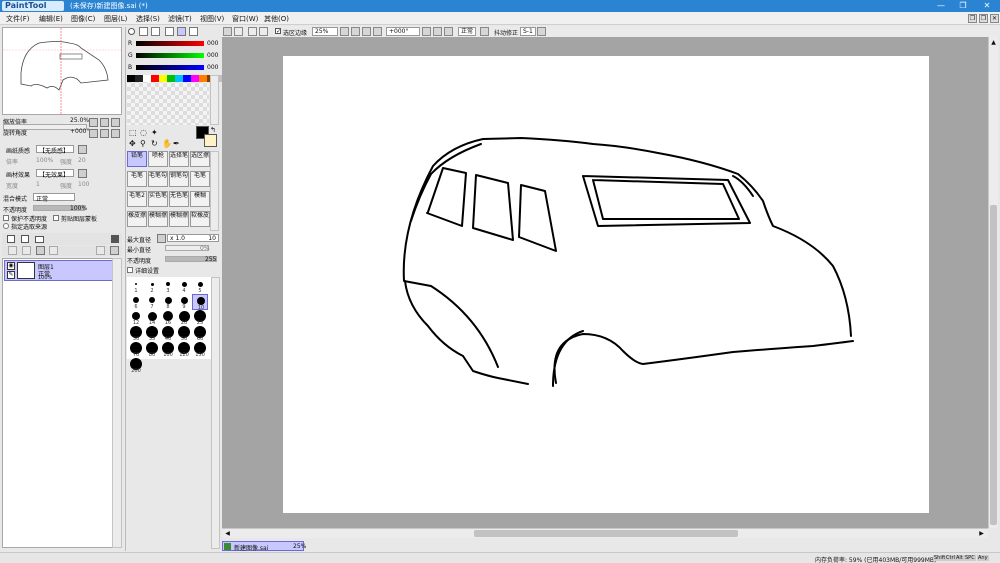 This screenshot has height=563, width=1000. I want to click on blend-mode-select: 正常, so click(54, 198).